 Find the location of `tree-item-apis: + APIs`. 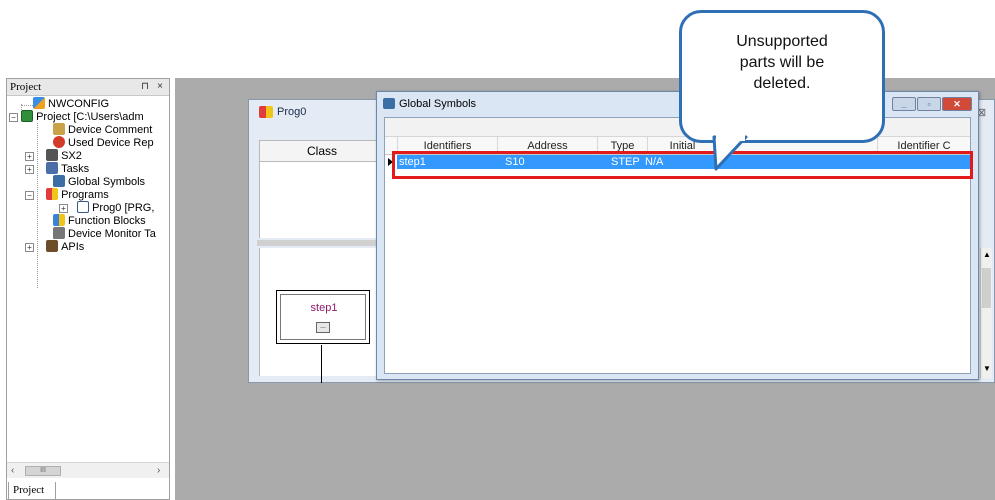

tree-item-apis: + APIs is located at coordinates (54, 246).